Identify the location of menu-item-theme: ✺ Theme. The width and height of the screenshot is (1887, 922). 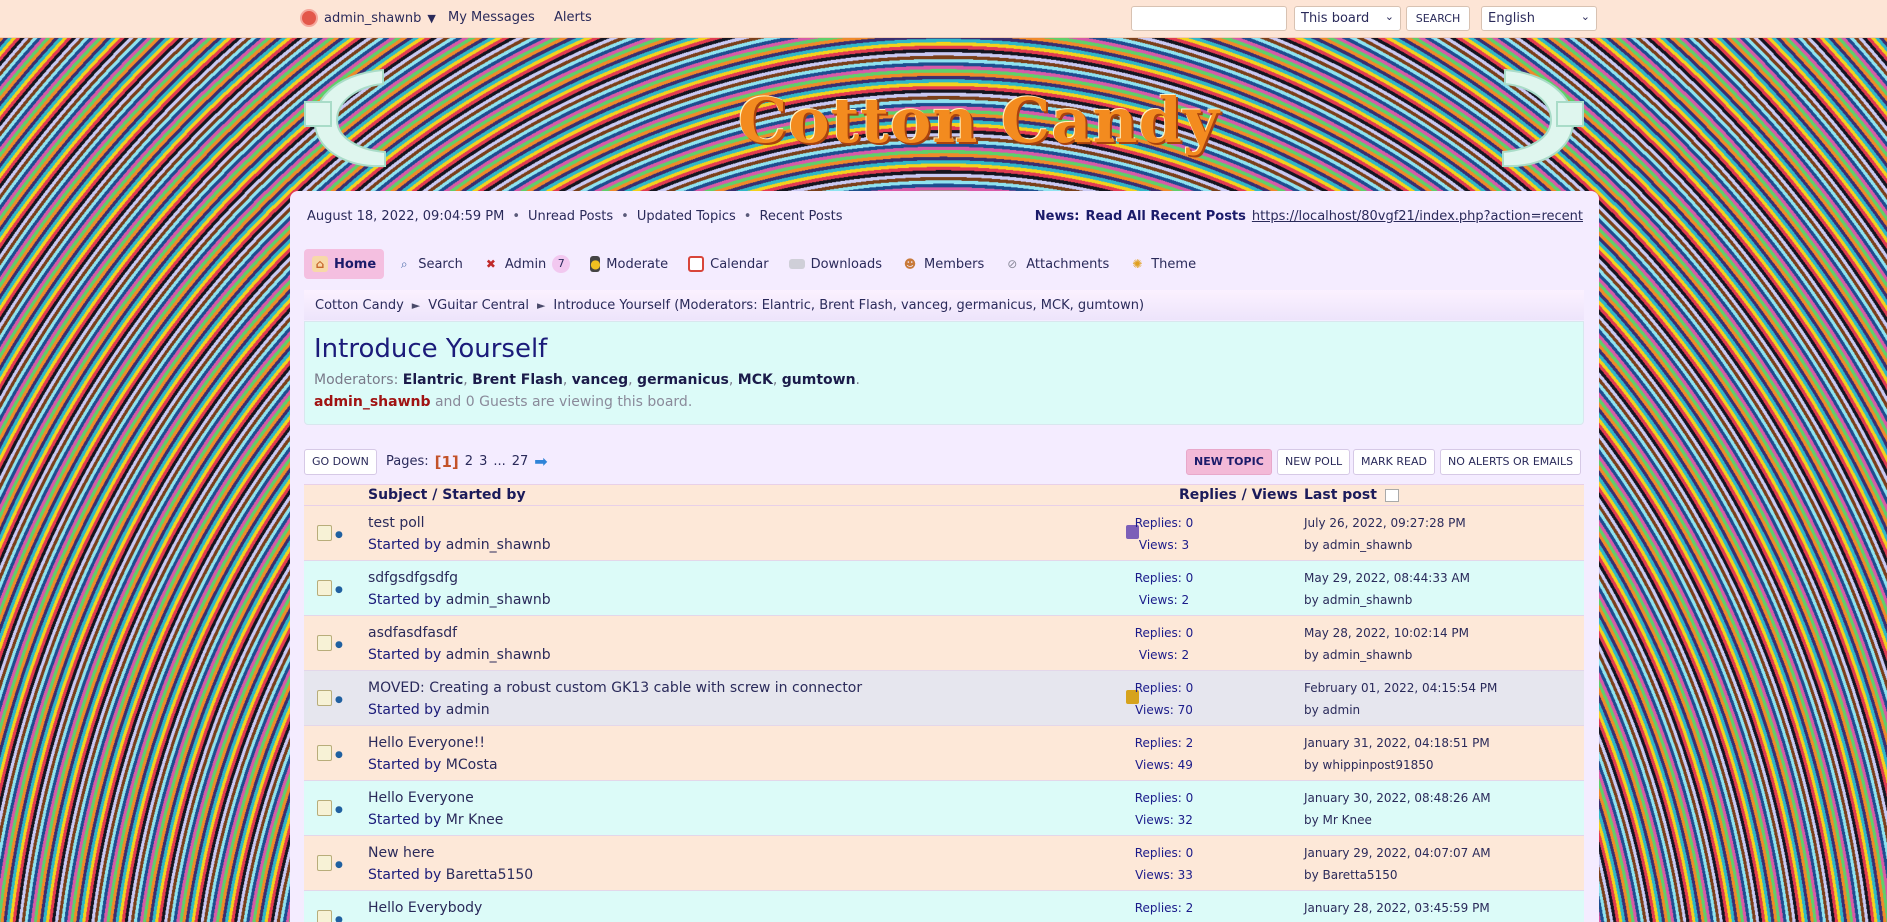
(1162, 264).